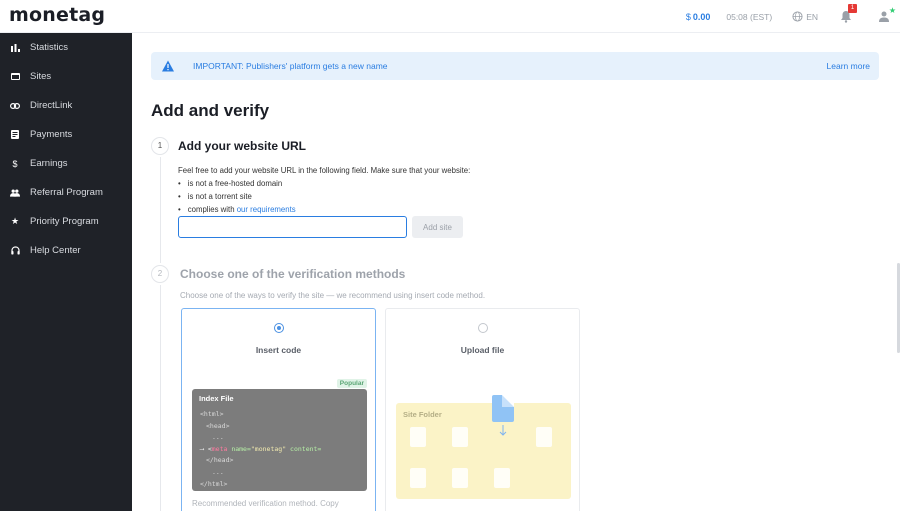 This screenshot has height=511, width=900. I want to click on sidebar-item-label: Statistics, so click(49, 47).